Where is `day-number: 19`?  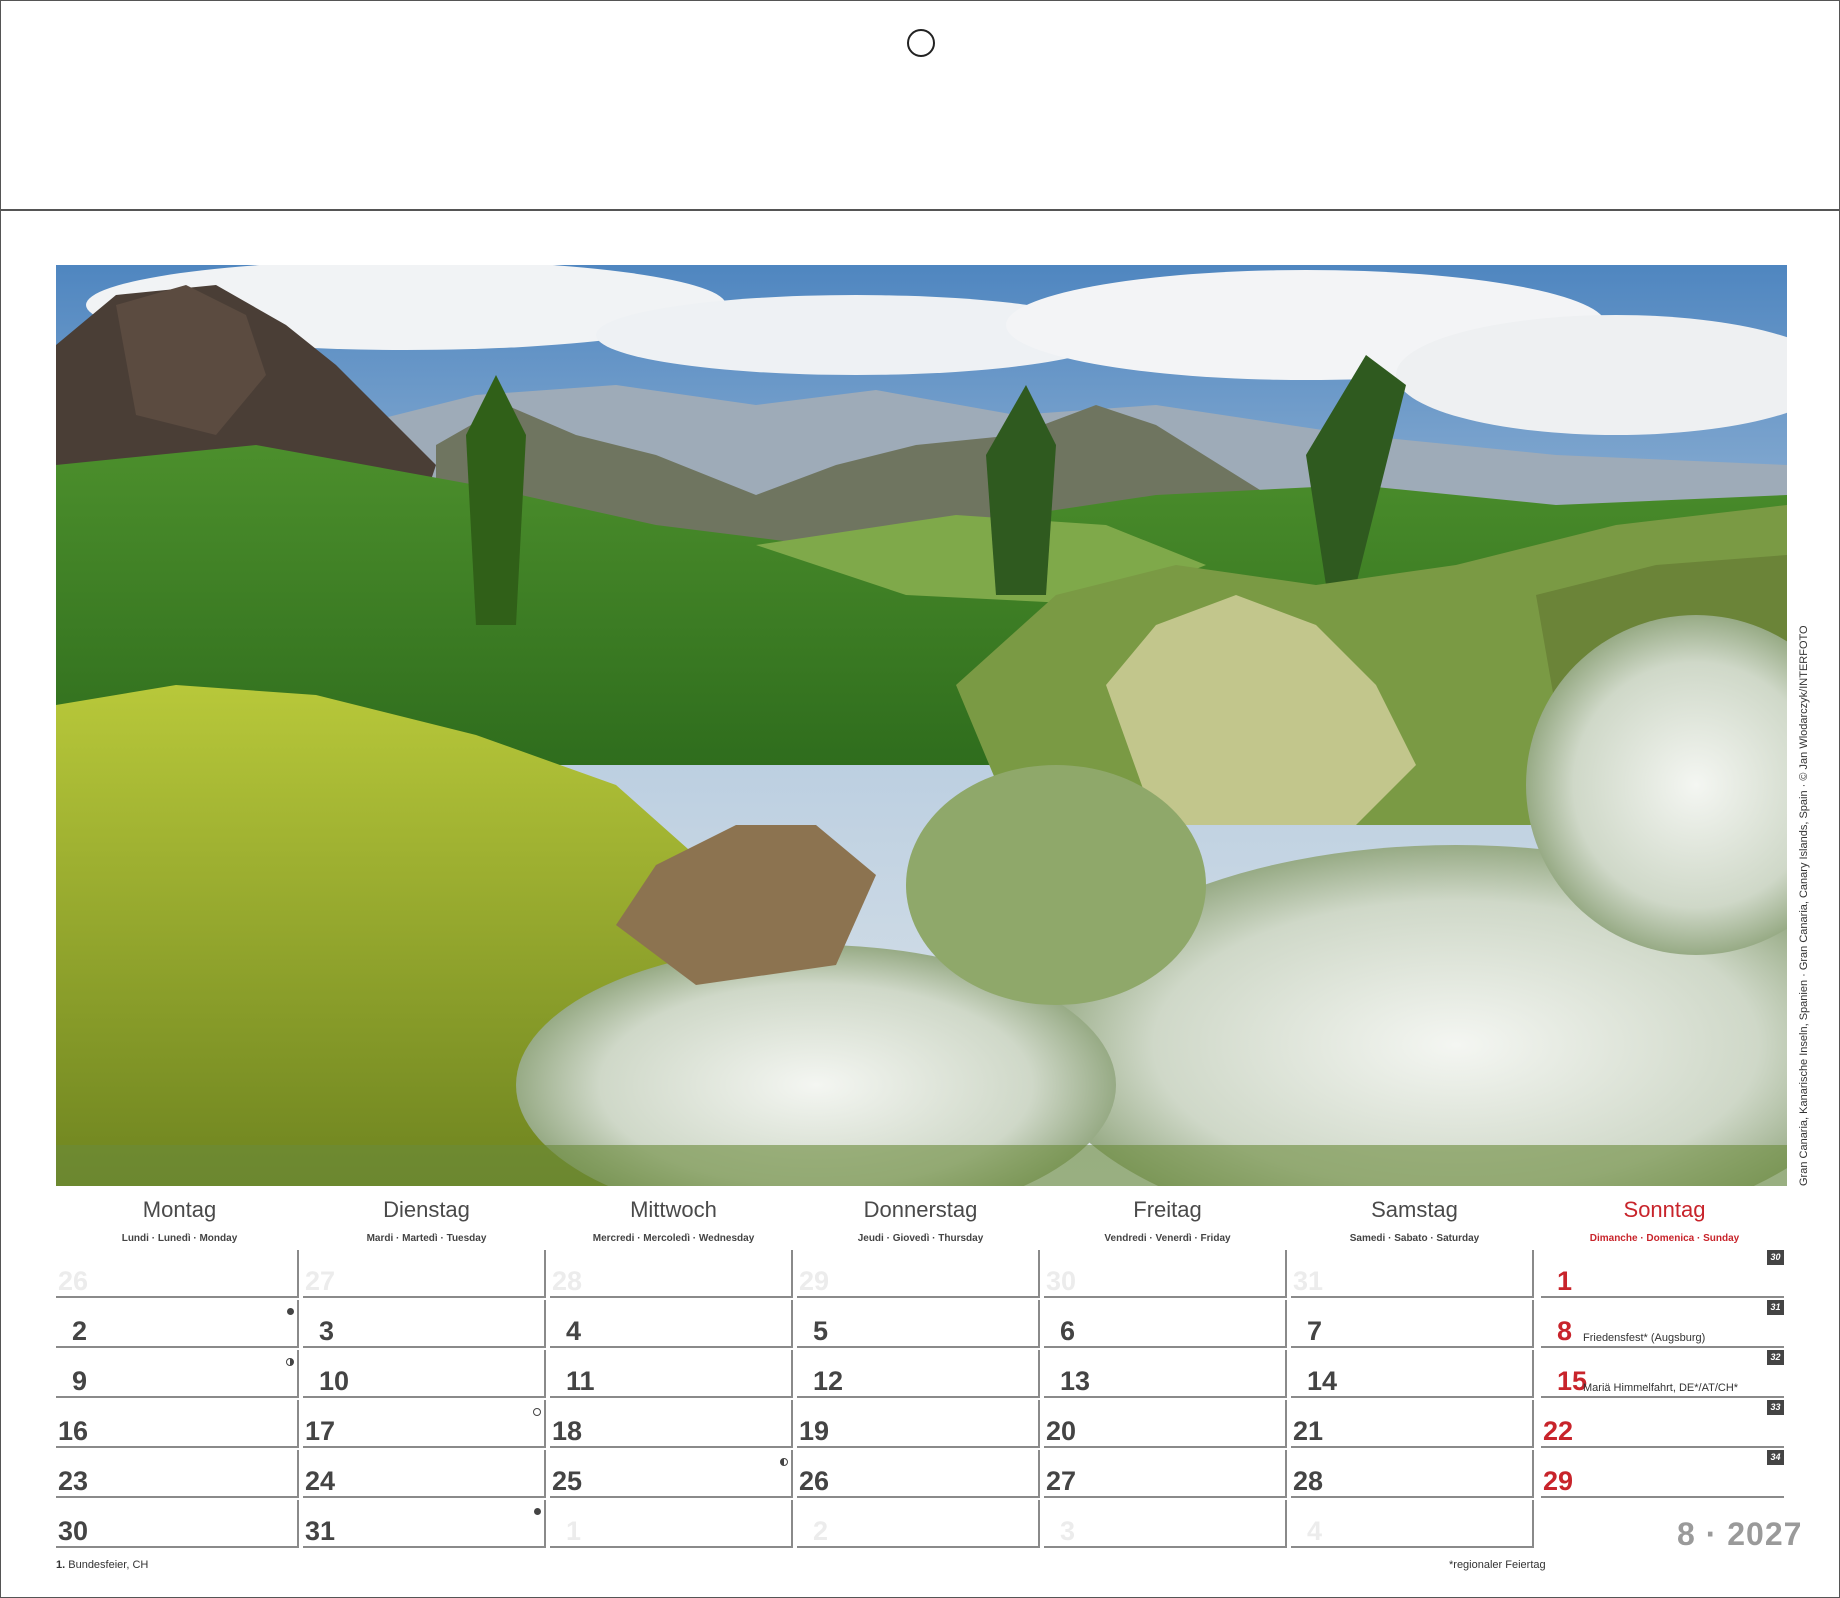
day-number: 19 is located at coordinates (814, 1431).